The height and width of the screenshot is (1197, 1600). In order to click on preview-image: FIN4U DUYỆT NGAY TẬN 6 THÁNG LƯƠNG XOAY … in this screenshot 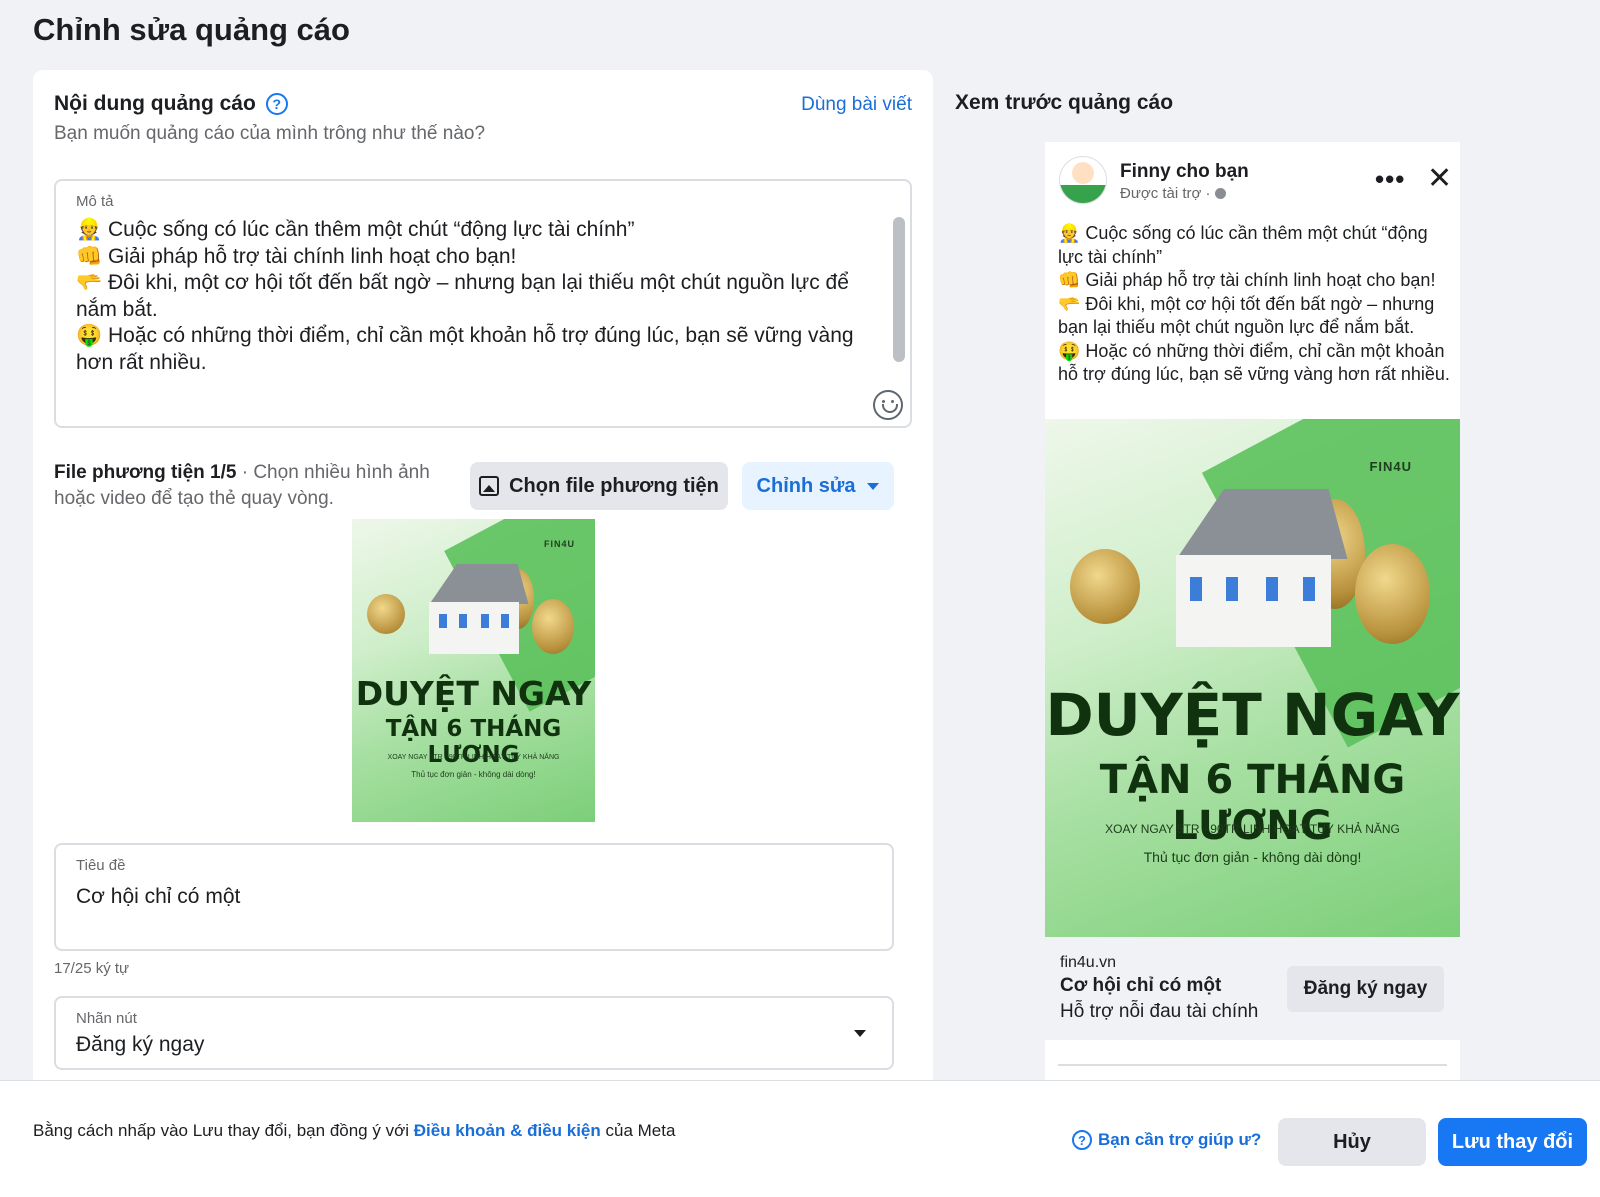, I will do `click(1252, 678)`.